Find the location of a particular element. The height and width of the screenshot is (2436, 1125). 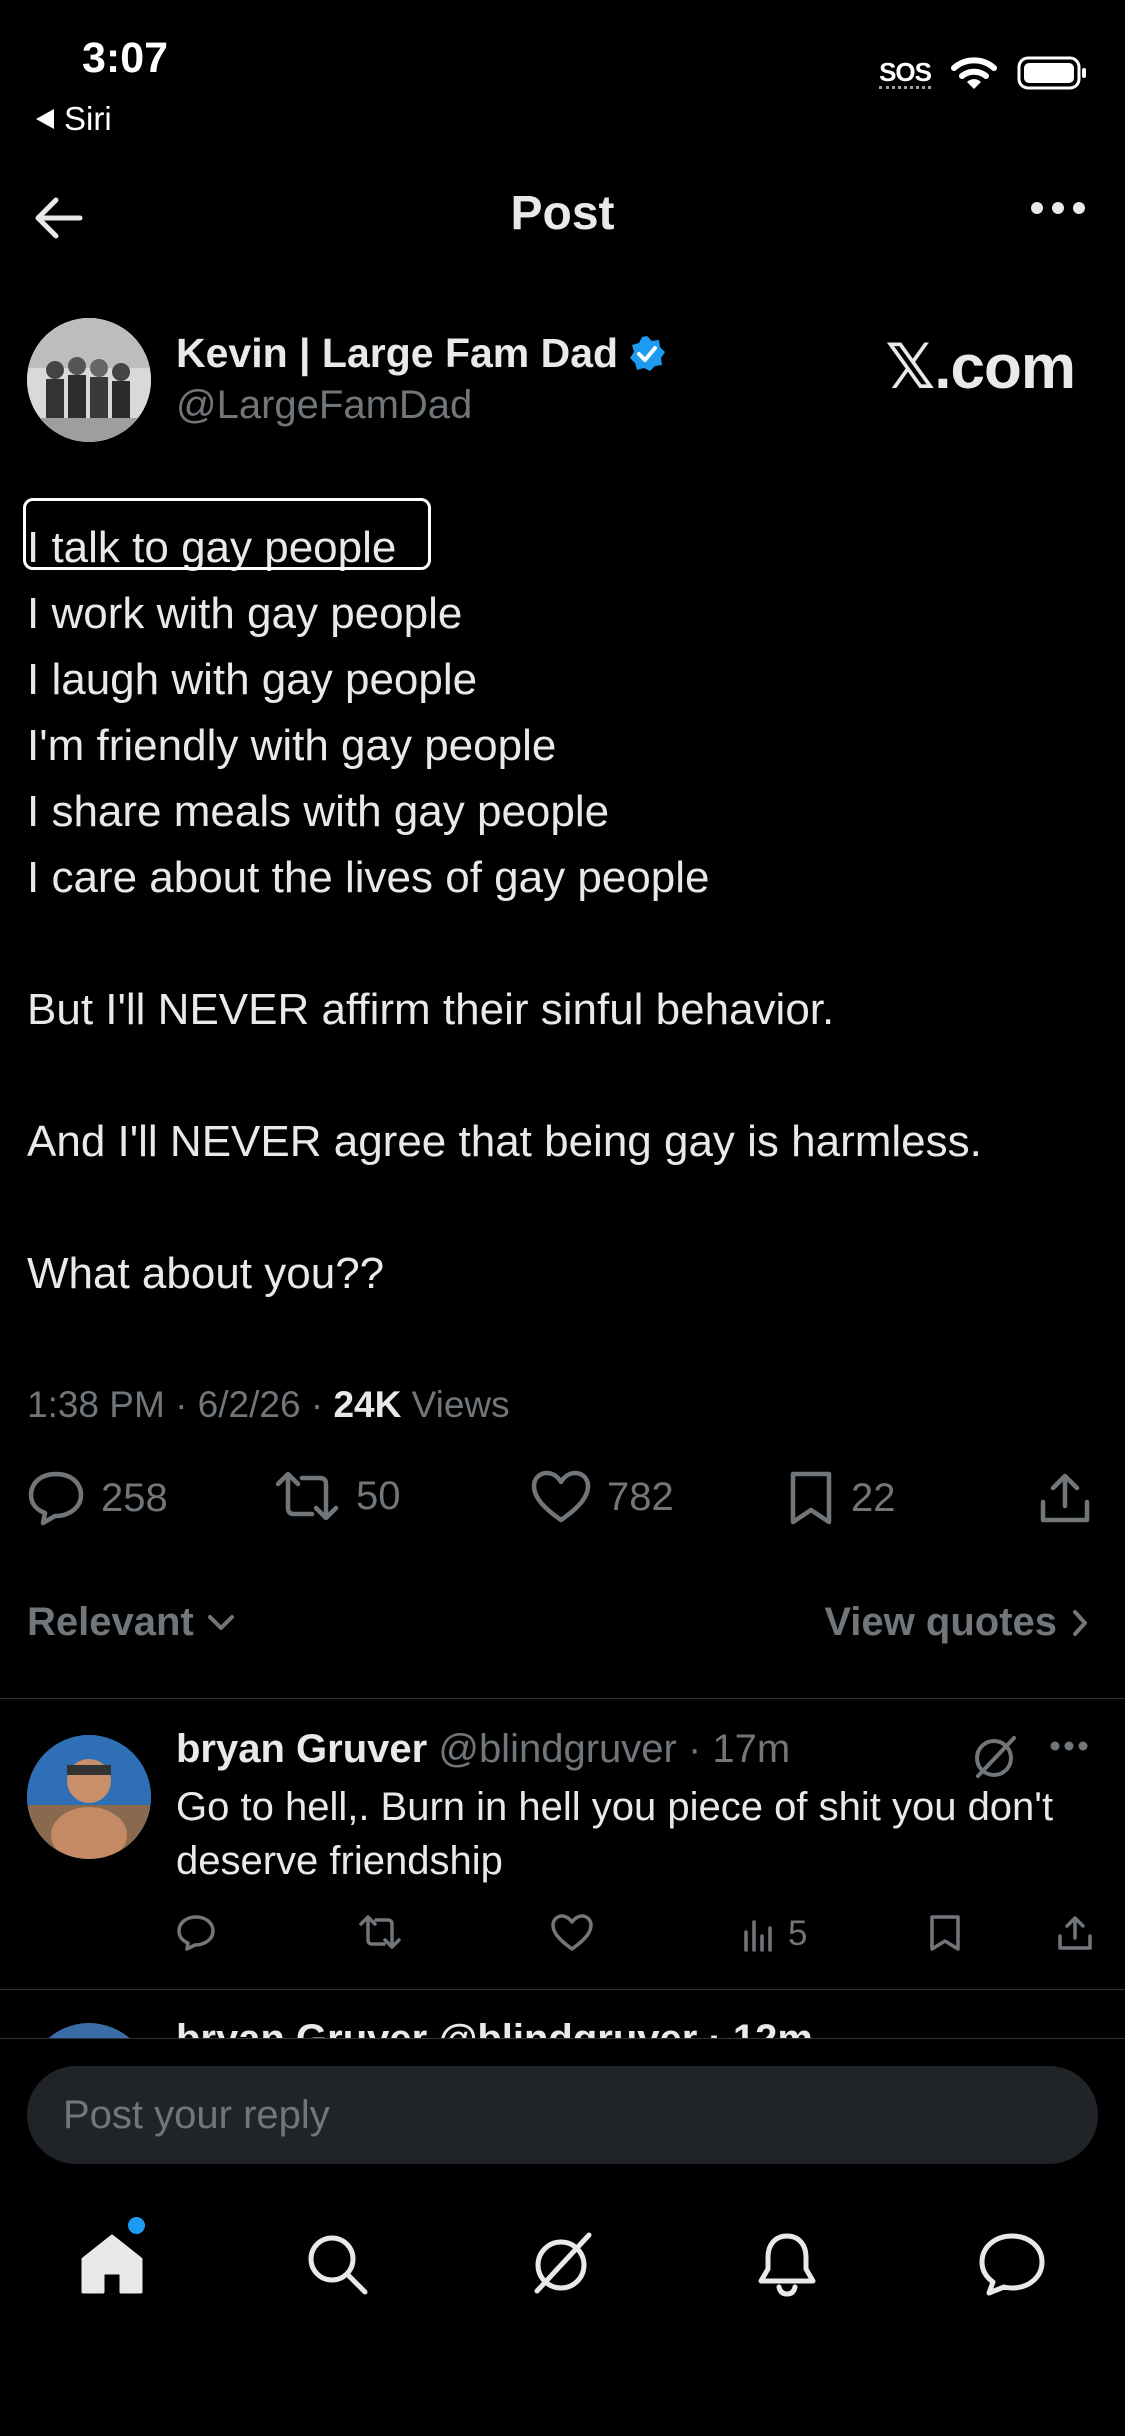

search-icon is located at coordinates (337, 2264).